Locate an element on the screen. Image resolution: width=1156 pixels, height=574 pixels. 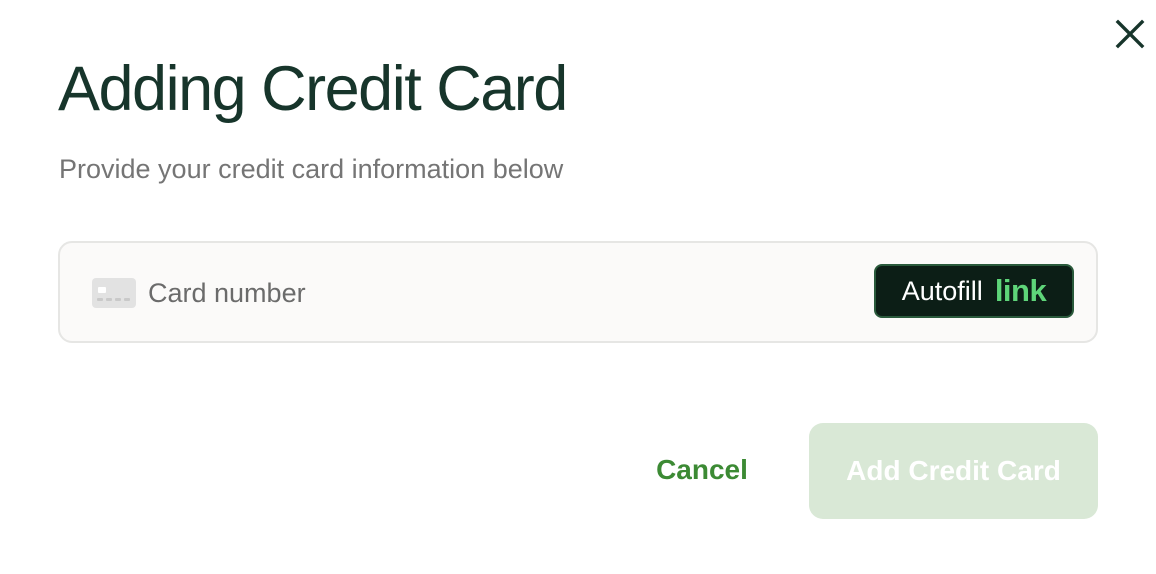
close-button is located at coordinates (1130, 34).